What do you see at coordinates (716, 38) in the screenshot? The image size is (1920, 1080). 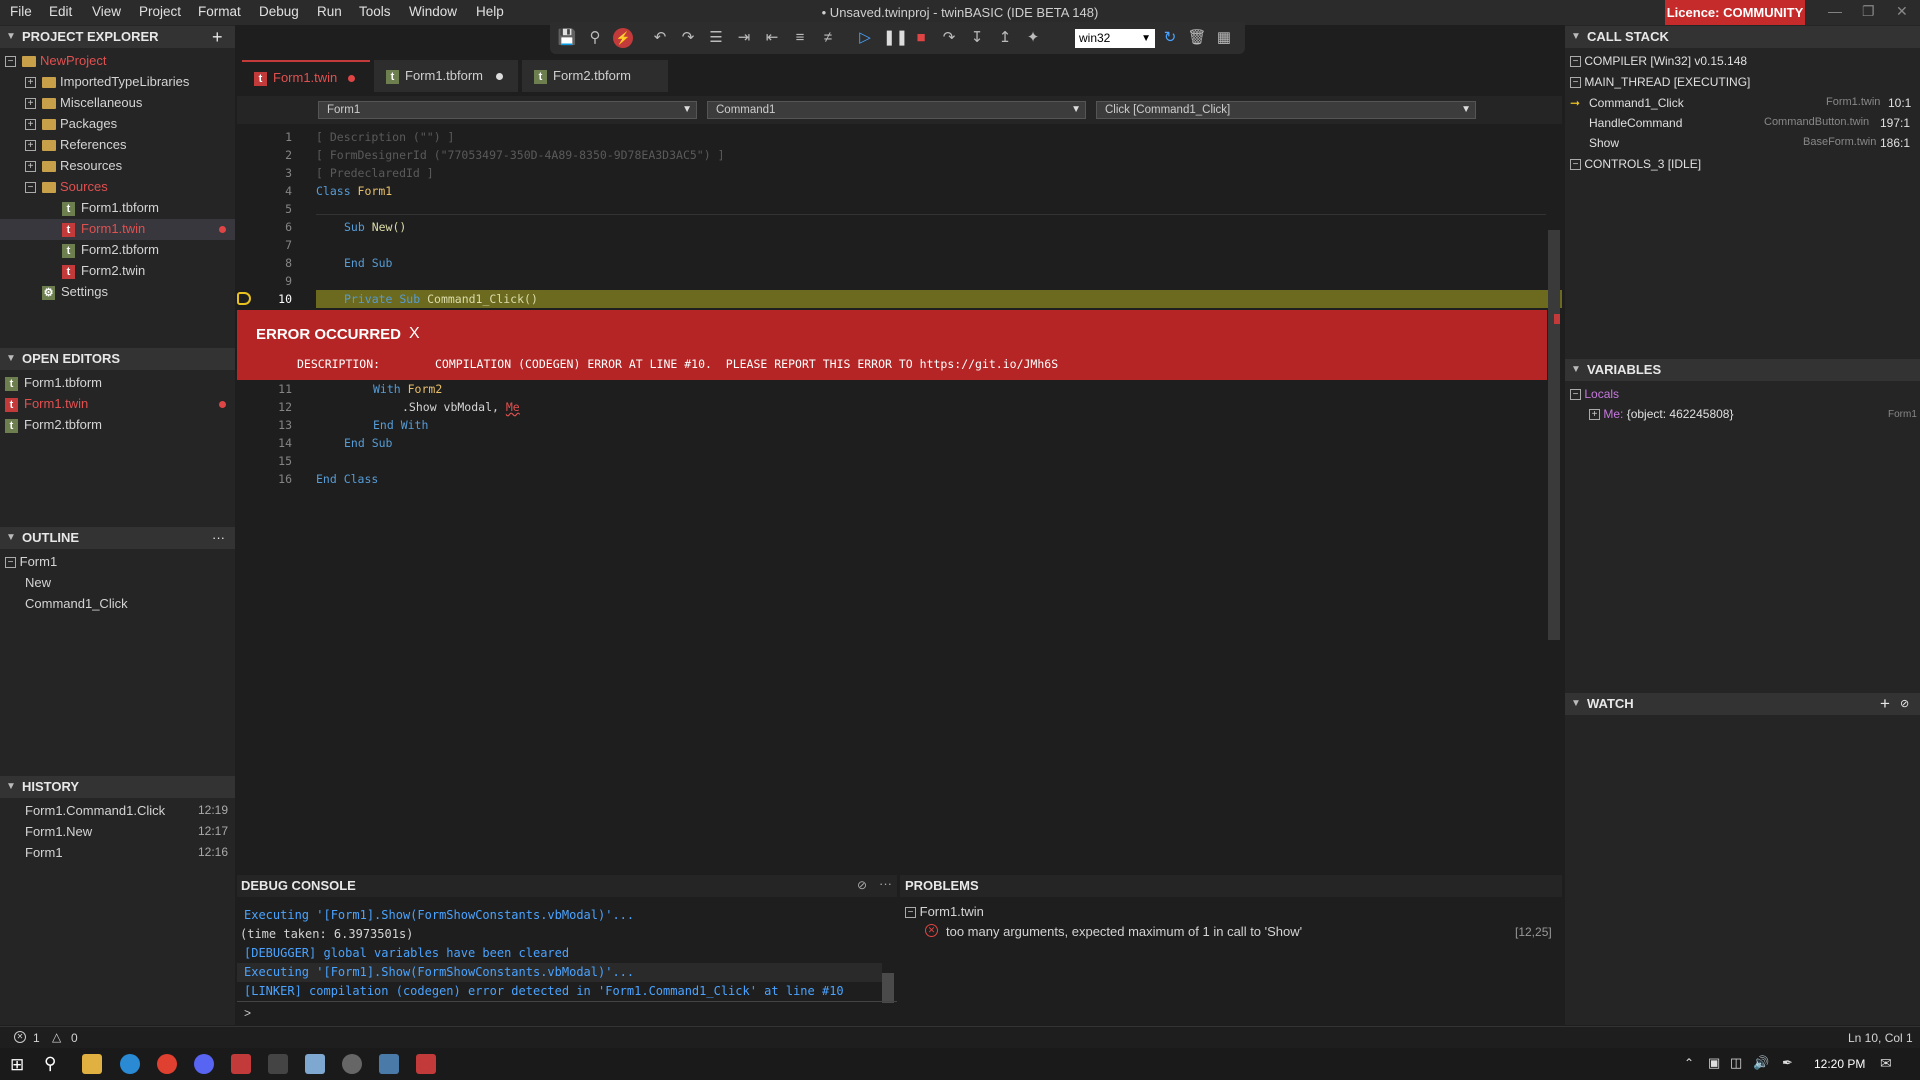 I see `format-icon: ☰` at bounding box center [716, 38].